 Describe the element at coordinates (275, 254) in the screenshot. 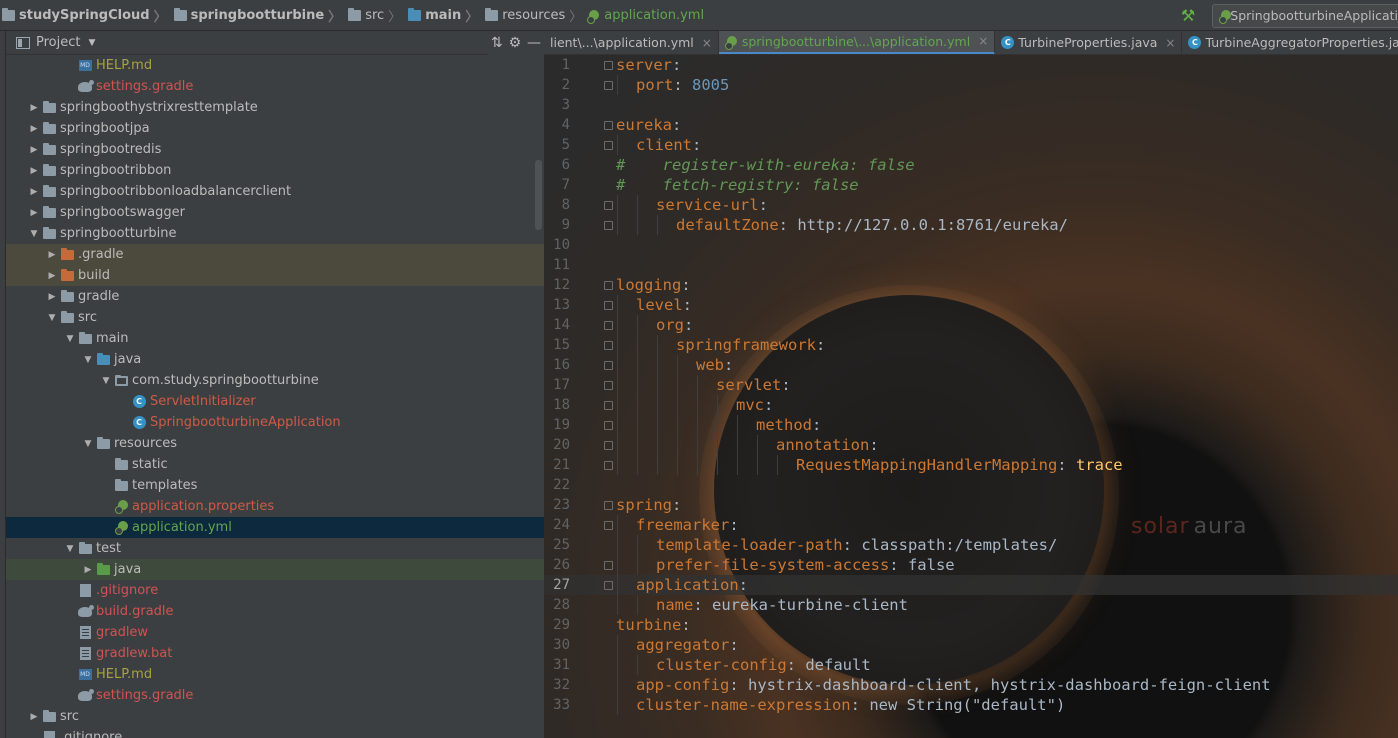

I see `tree-node: ▶ .gradle` at that location.